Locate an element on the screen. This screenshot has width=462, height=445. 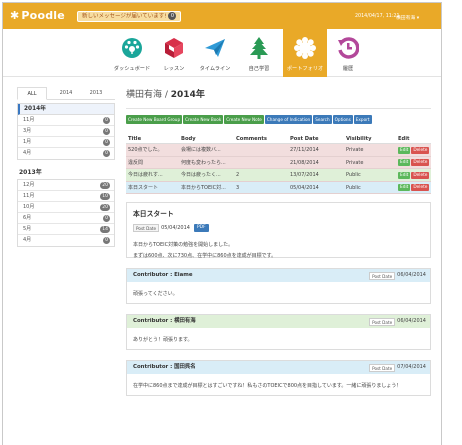
nav-label: 履歴 is located at coordinates (348, 69).